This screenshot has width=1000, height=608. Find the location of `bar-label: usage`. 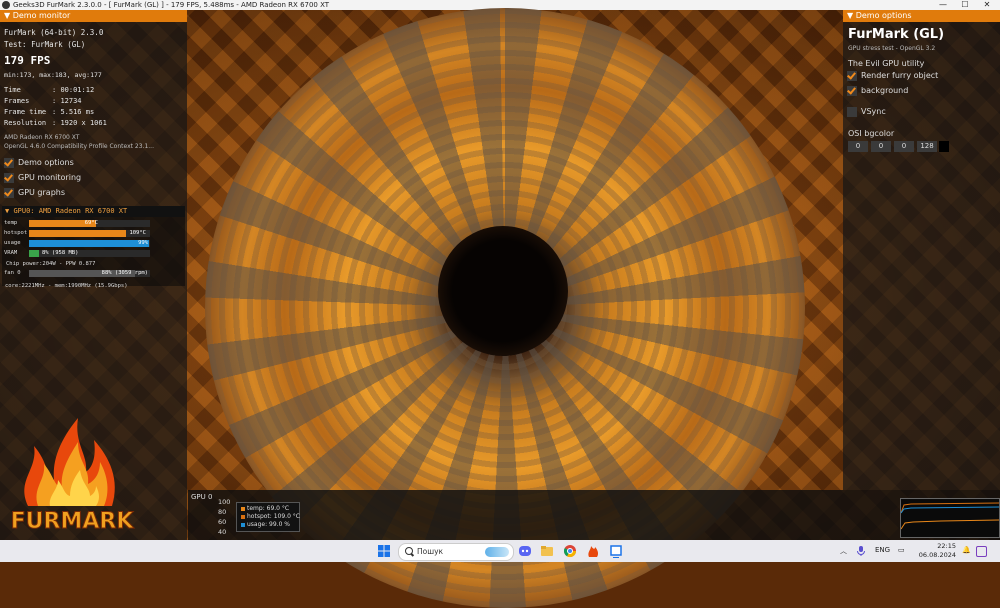

bar-label: usage is located at coordinates (12, 243).